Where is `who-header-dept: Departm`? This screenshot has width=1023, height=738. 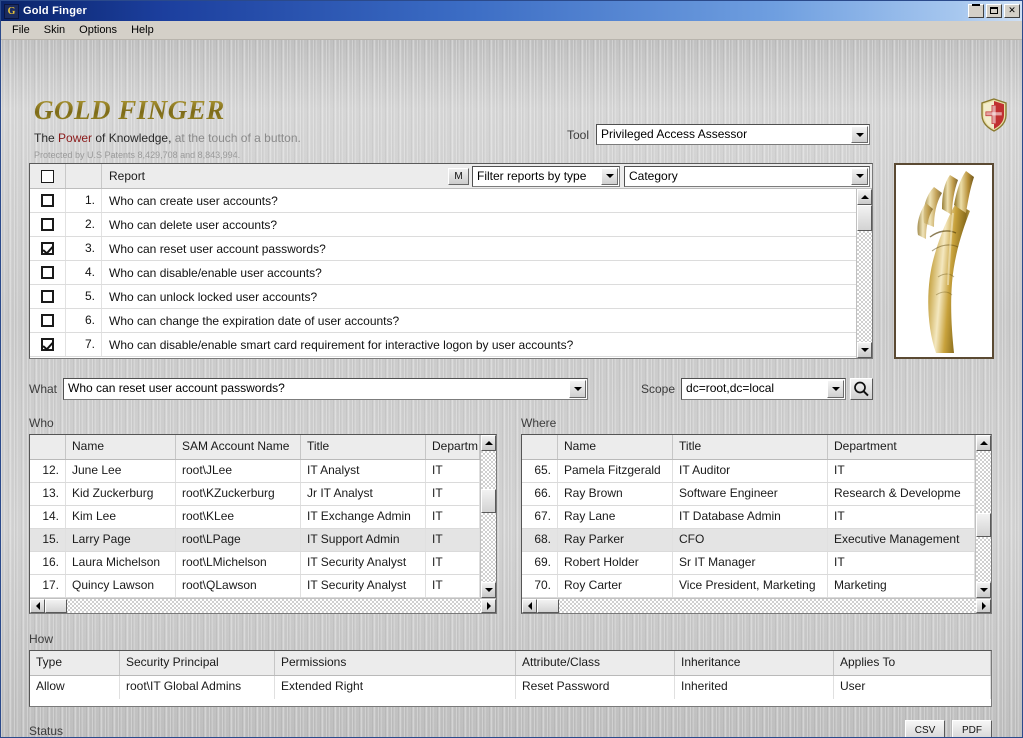 who-header-dept: Departm is located at coordinates (453, 447).